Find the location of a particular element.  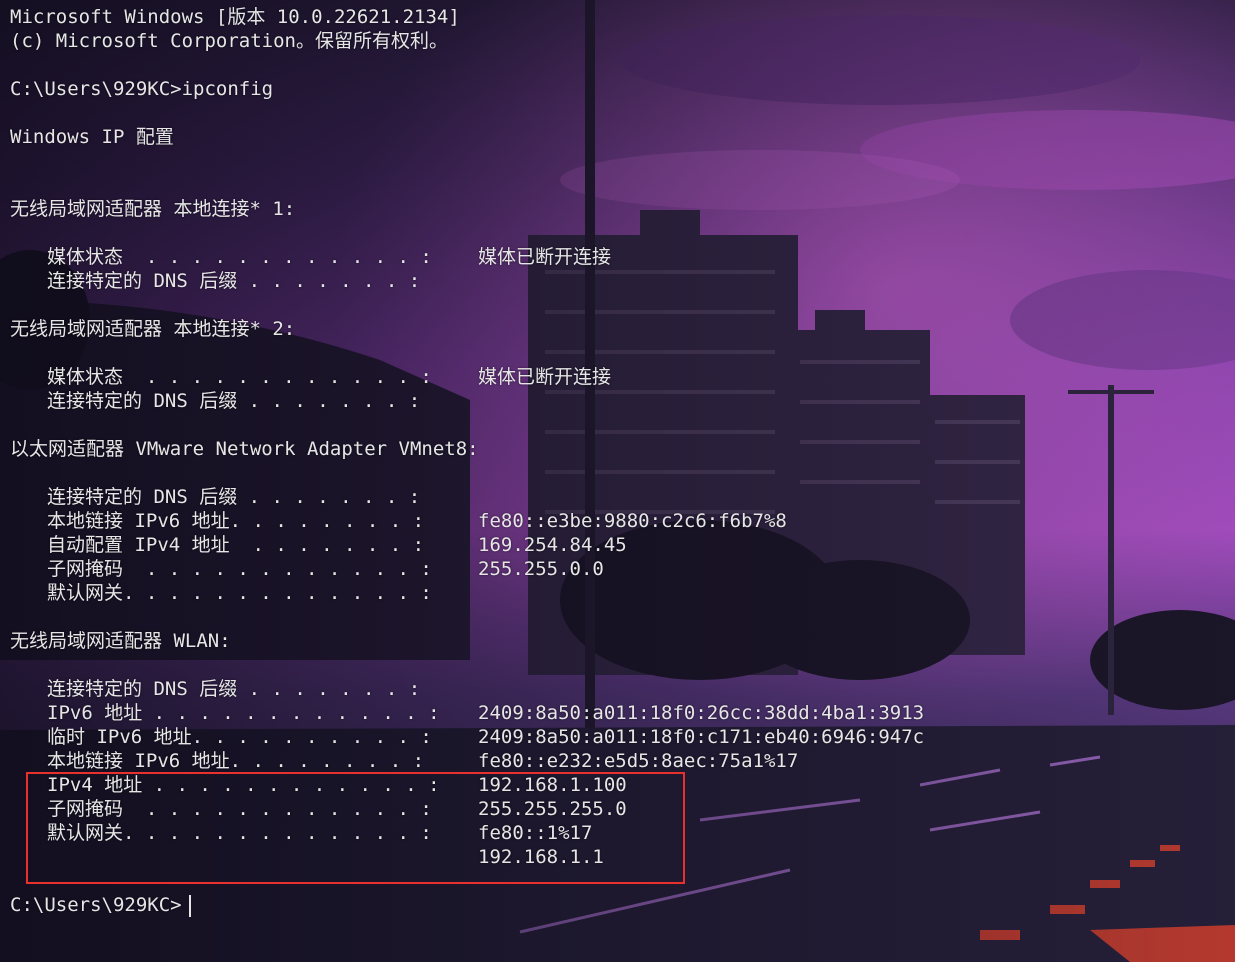

ipv6-address-value: 2409:8a50:a011:18f0:26cc:38dd:4ba1:3913 is located at coordinates (701, 713).